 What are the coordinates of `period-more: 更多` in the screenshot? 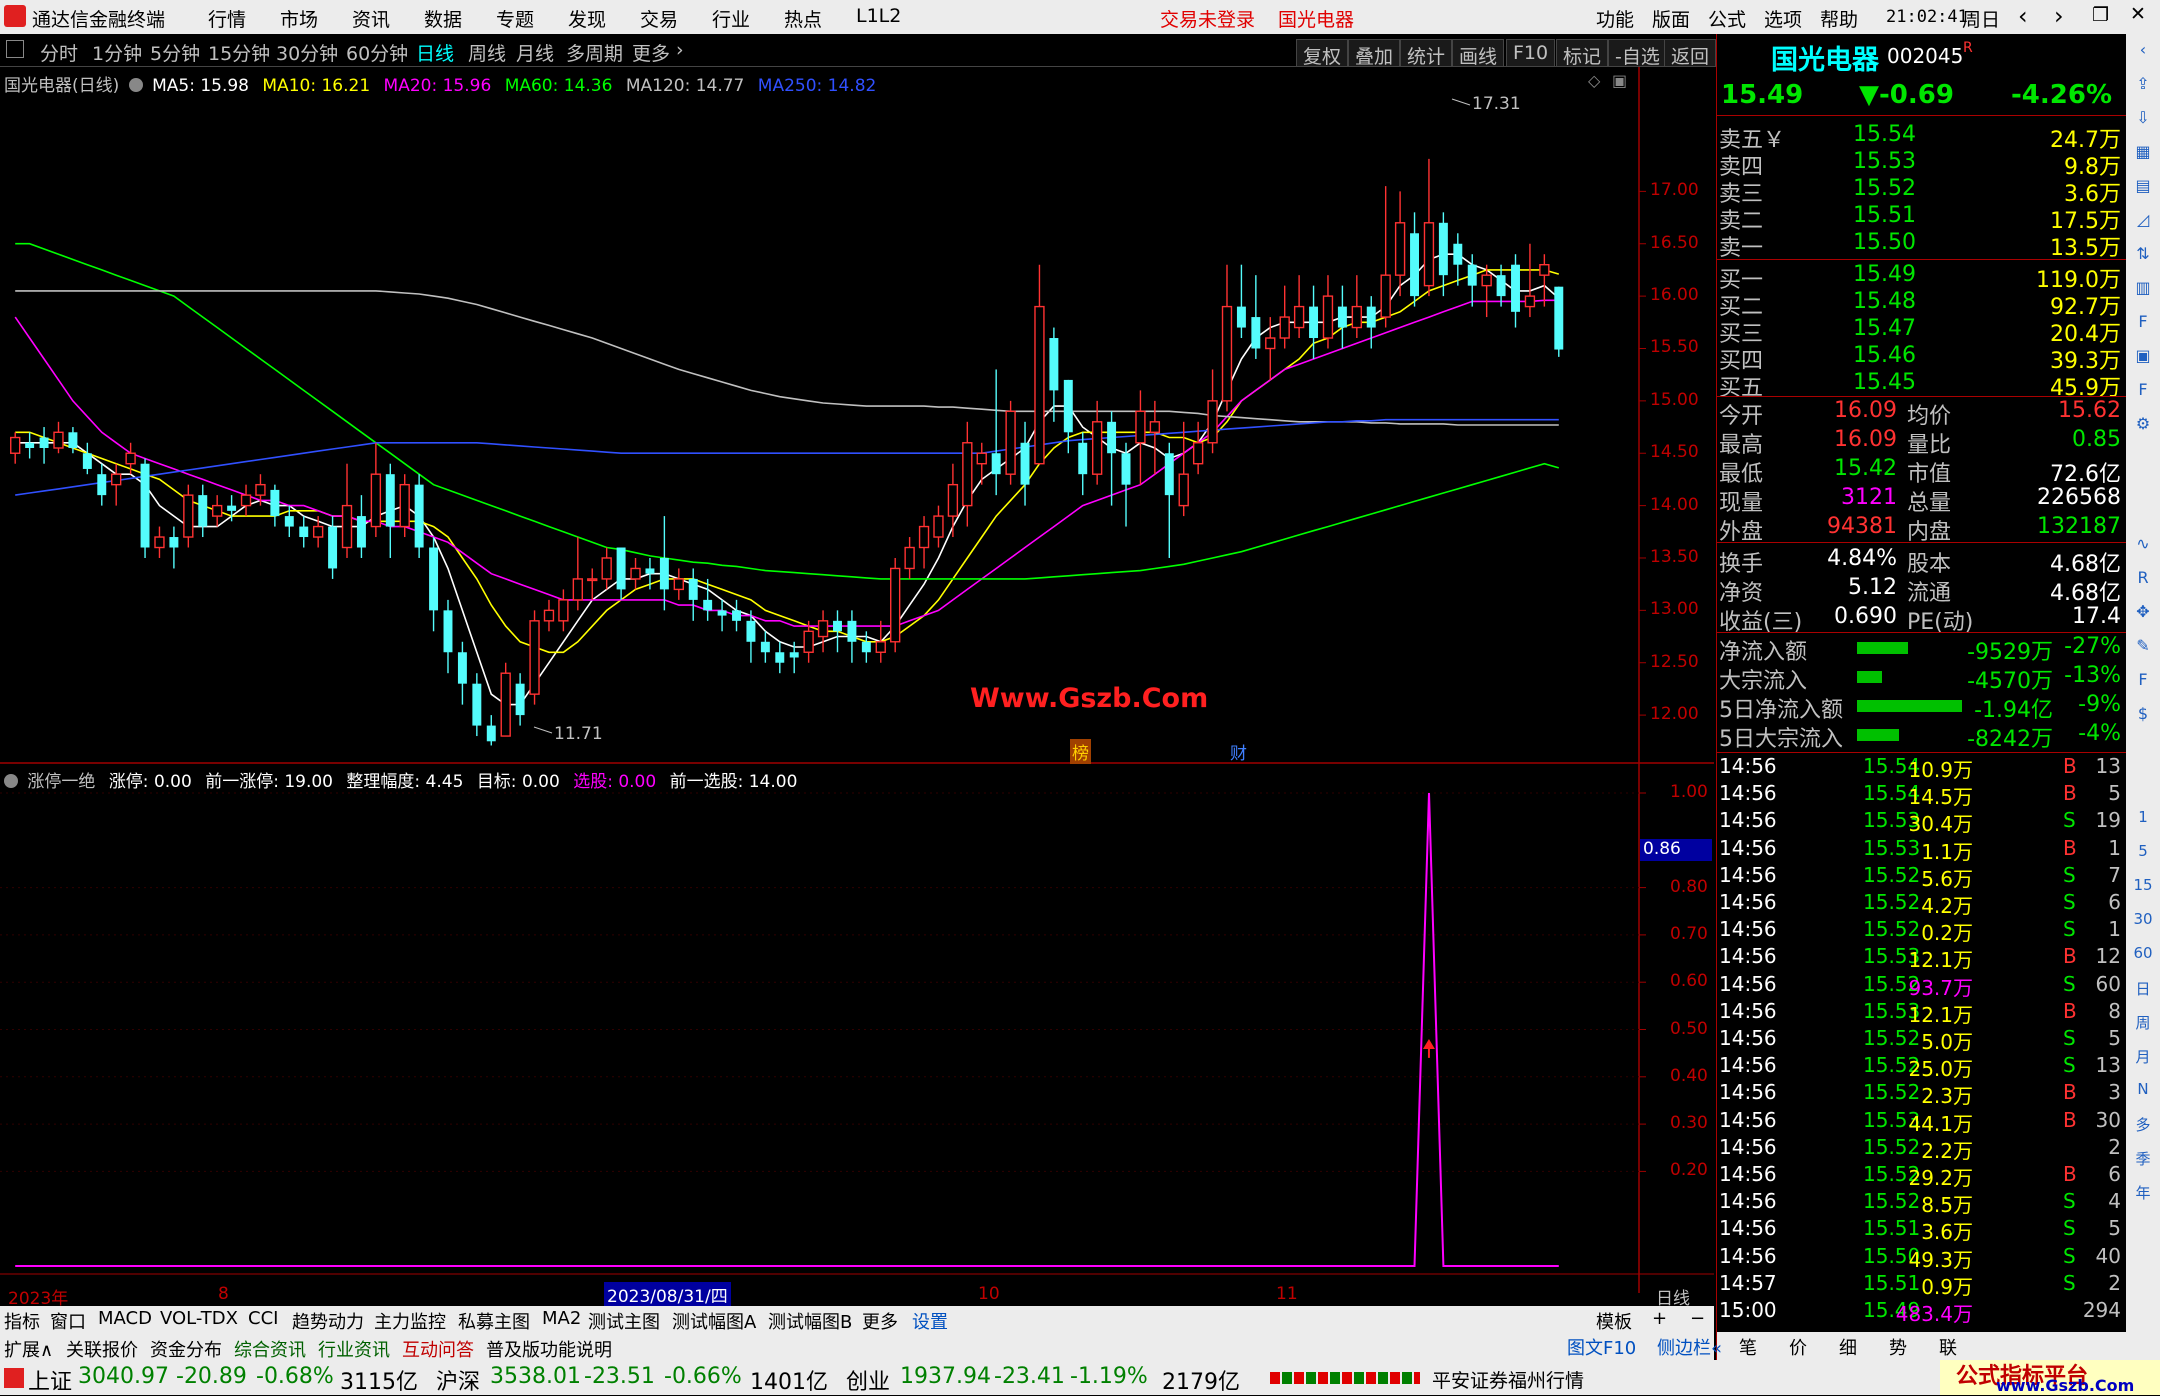 It's located at (651, 52).